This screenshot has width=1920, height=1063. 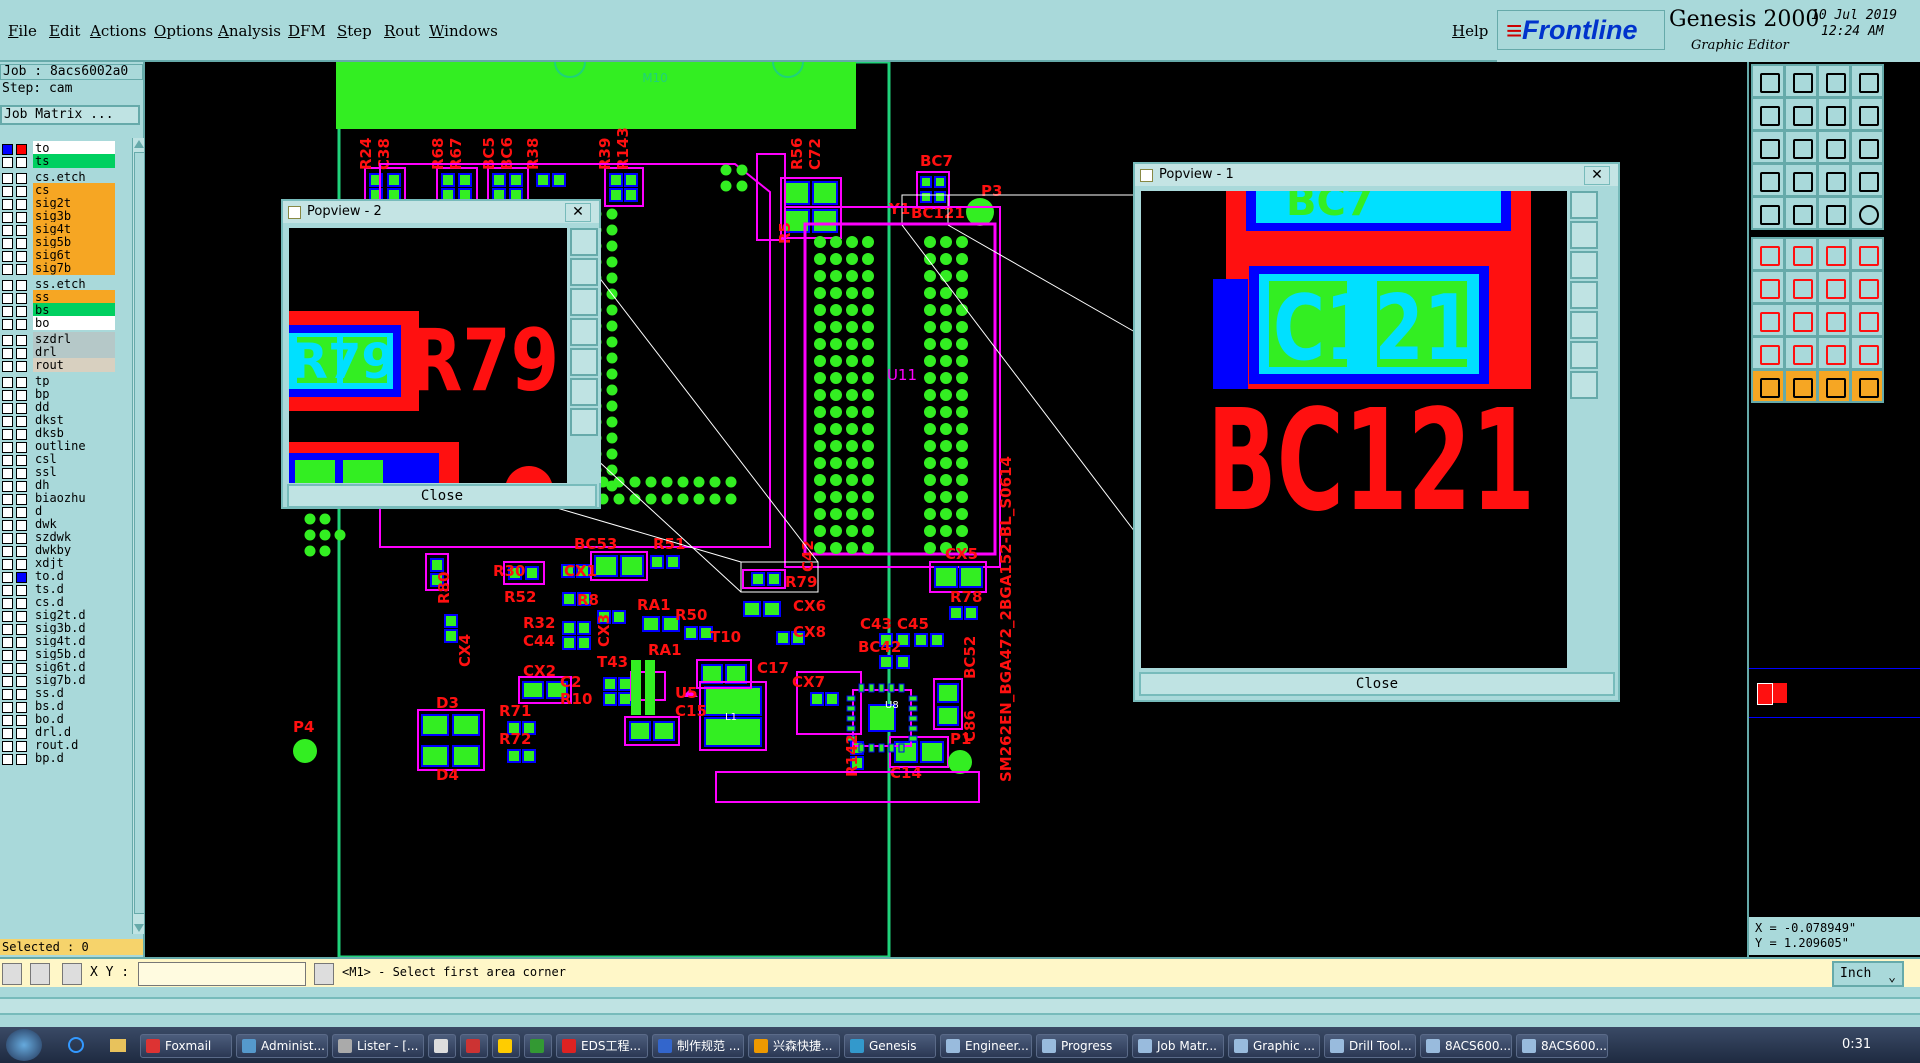 I want to click on xy-apply-icon, so click(x=324, y=974).